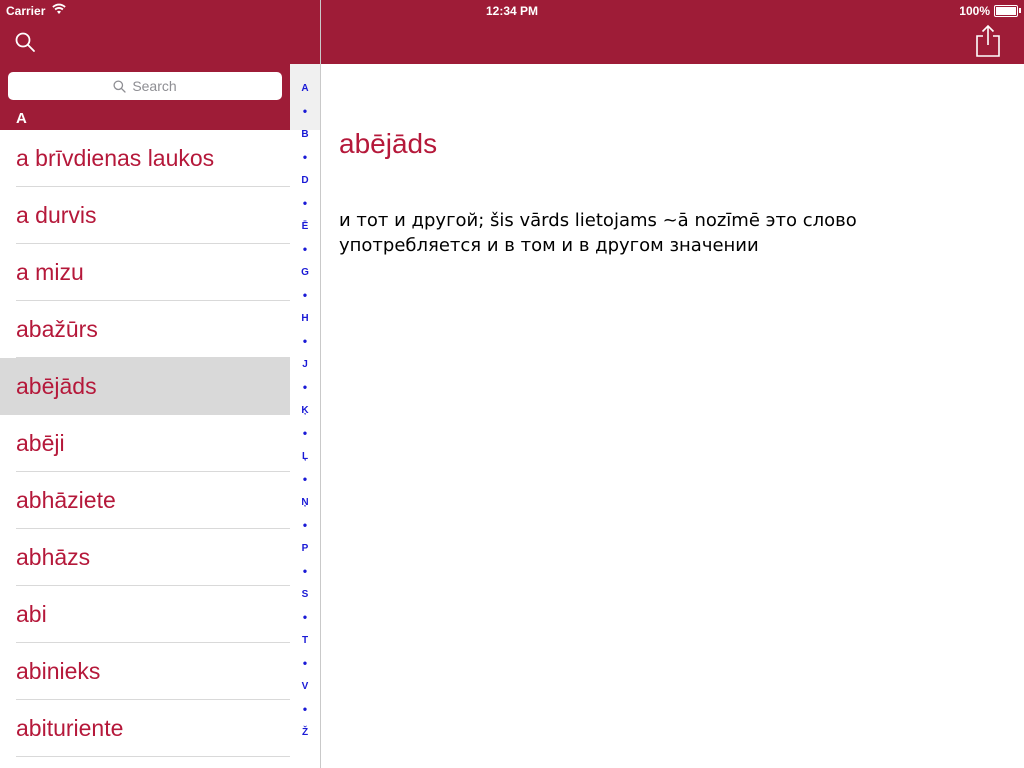 The height and width of the screenshot is (768, 1024). What do you see at coordinates (305, 134) in the screenshot?
I see `index-letter: B` at bounding box center [305, 134].